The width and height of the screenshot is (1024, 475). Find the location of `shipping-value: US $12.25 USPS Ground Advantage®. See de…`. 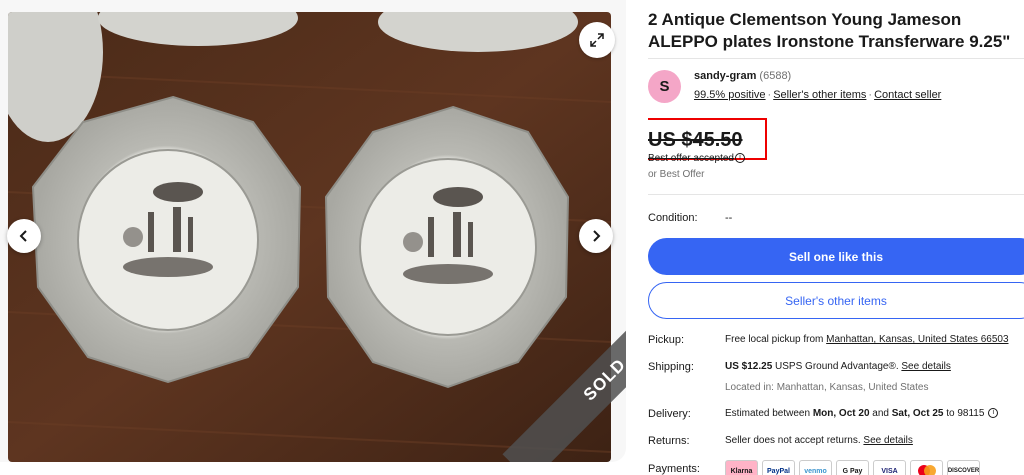

shipping-value: US $12.25 USPS Ground Advantage®. See de… is located at coordinates (838, 366).